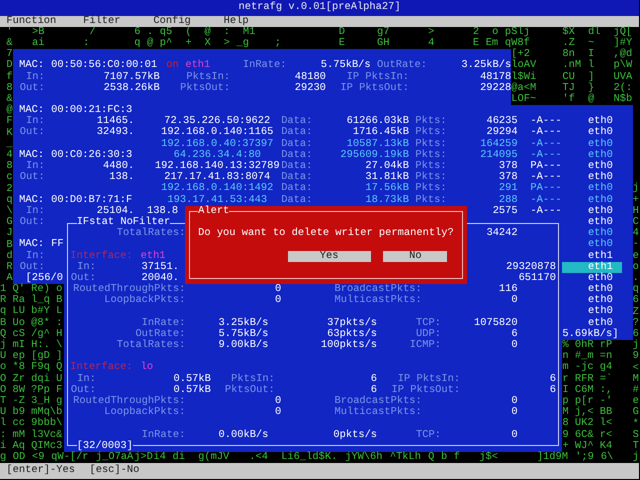  Describe the element at coordinates (70, 458) in the screenshot. I see `noise-text: qW-[/r` at that location.